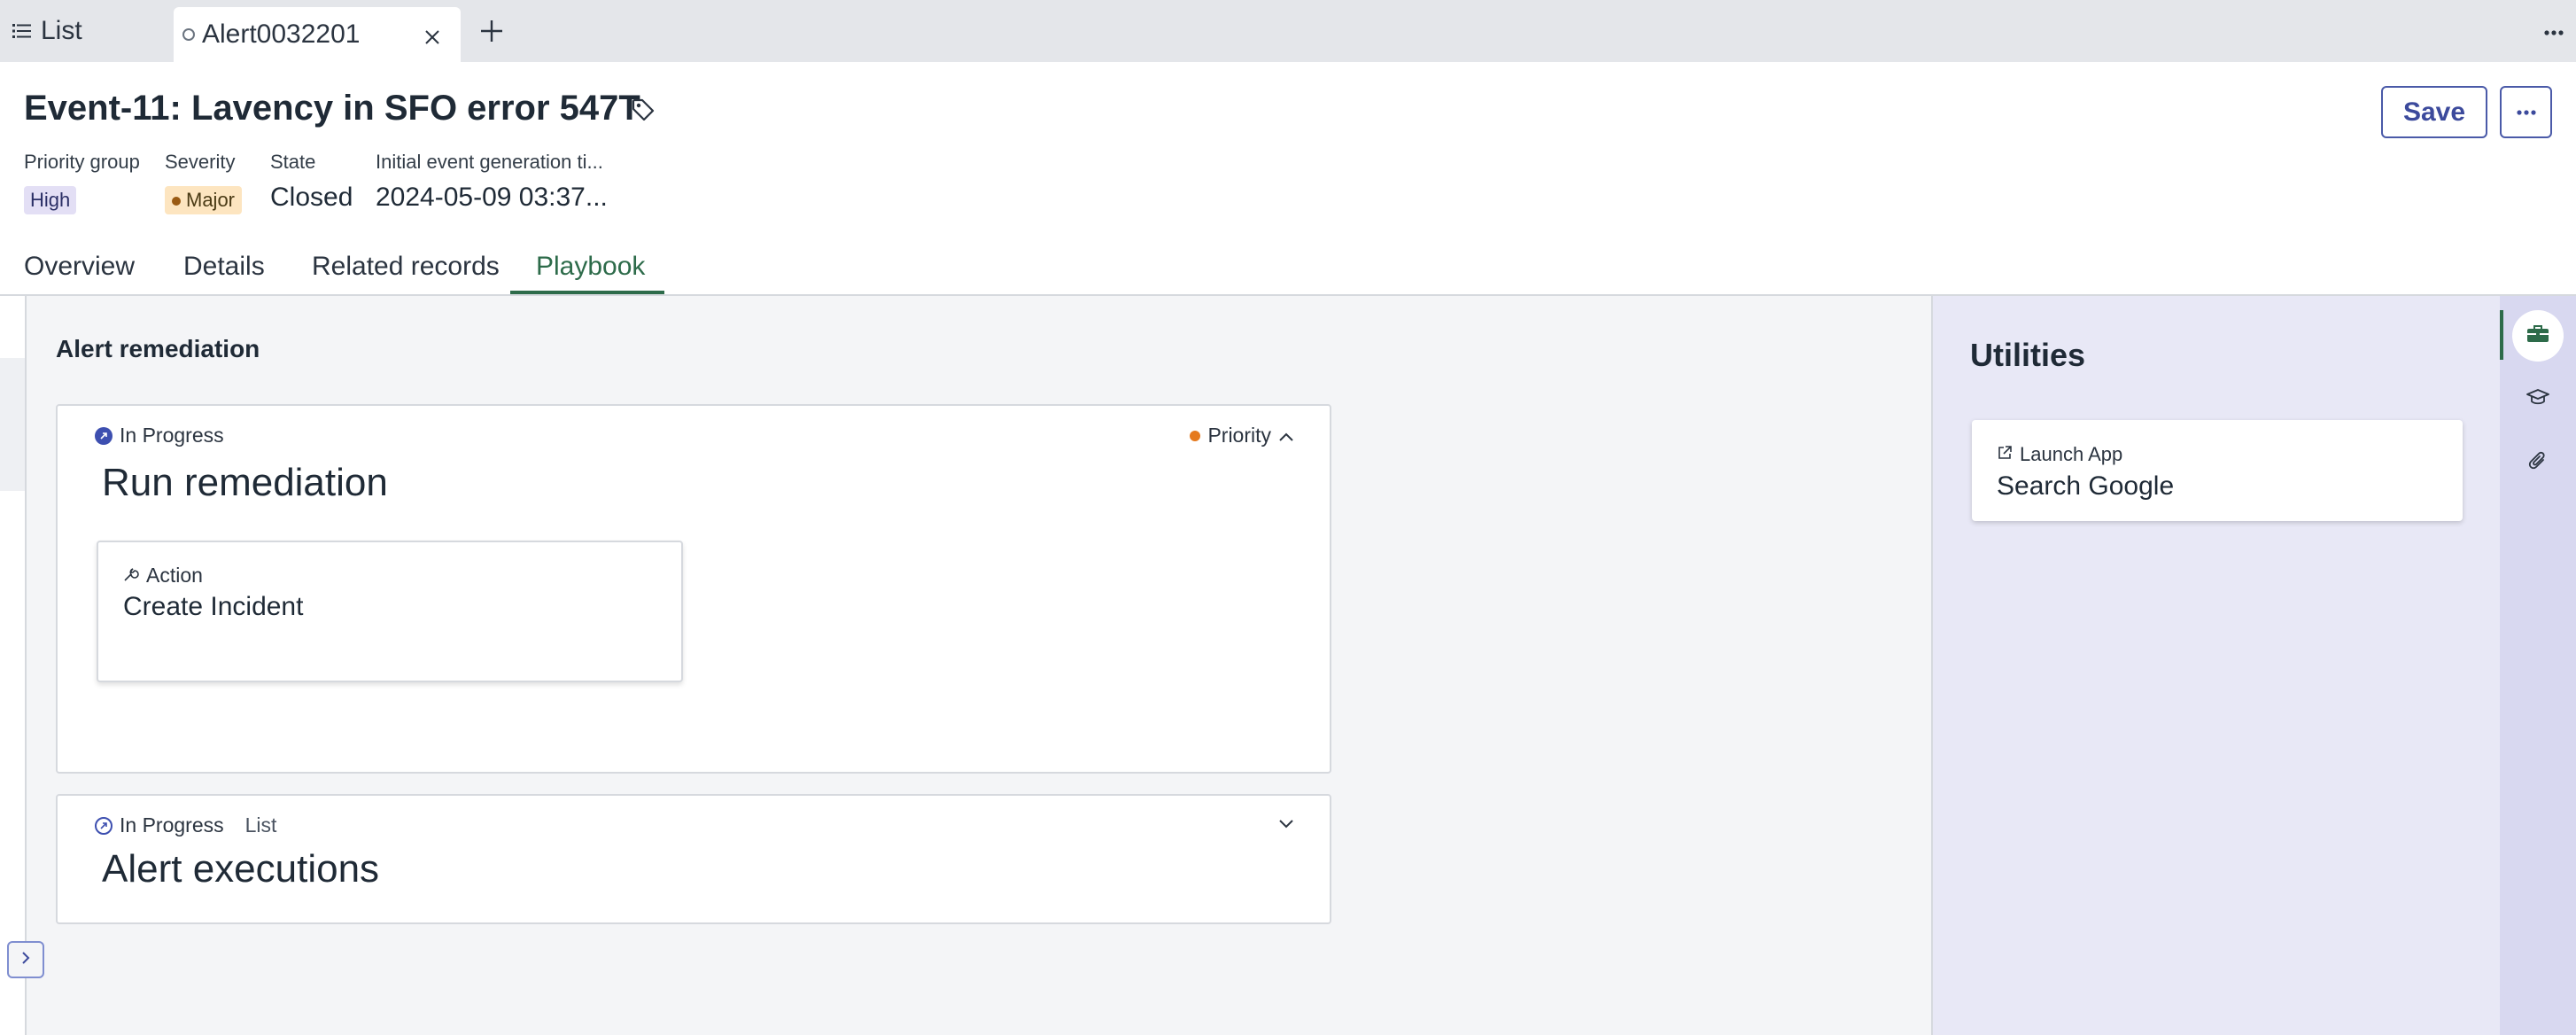 The image size is (2576, 1035). I want to click on side-rail, so click(2538, 665).